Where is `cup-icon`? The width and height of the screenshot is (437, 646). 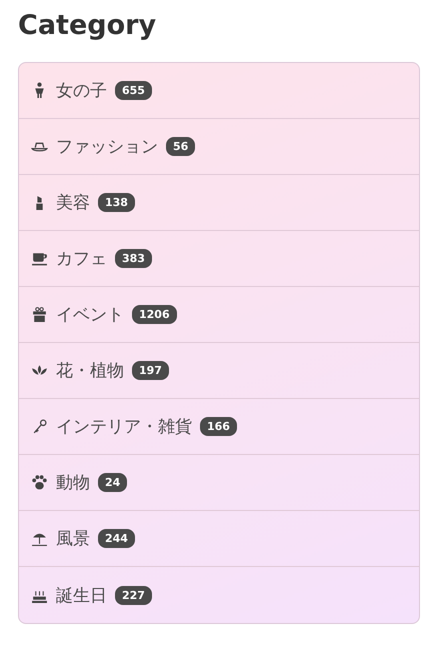
cup-icon is located at coordinates (39, 258).